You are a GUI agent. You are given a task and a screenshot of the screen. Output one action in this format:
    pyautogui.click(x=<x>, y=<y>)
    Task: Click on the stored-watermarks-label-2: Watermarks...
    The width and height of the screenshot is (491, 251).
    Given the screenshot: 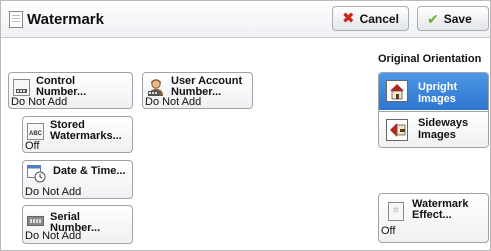 What is the action you would take?
    pyautogui.click(x=86, y=136)
    